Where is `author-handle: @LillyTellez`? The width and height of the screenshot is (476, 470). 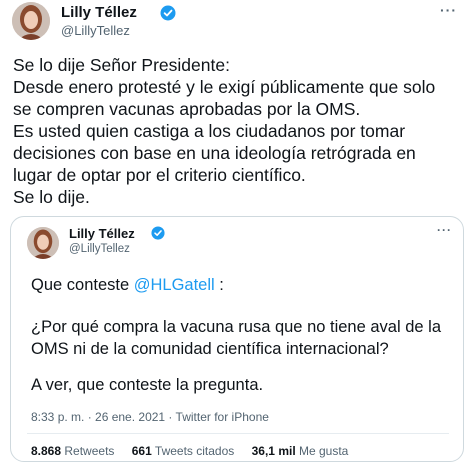
author-handle: @LillyTellez is located at coordinates (95, 30).